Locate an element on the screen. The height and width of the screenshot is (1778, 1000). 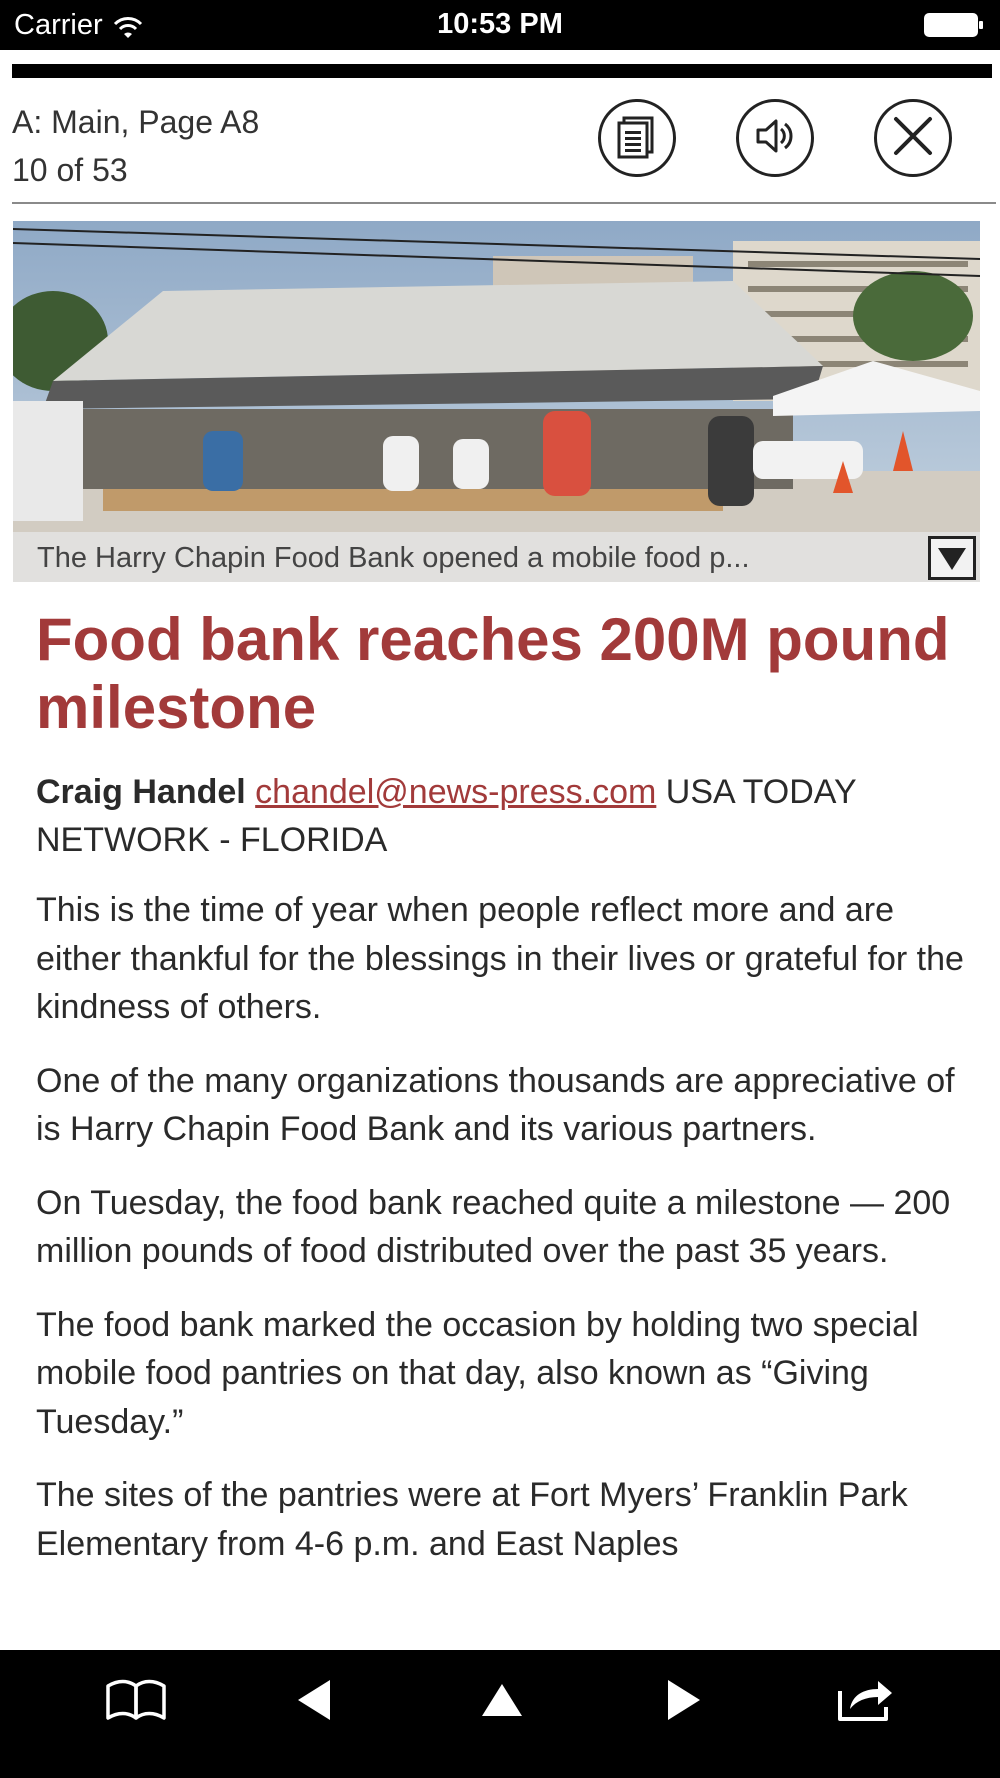
speaker-icon is located at coordinates (775, 138).